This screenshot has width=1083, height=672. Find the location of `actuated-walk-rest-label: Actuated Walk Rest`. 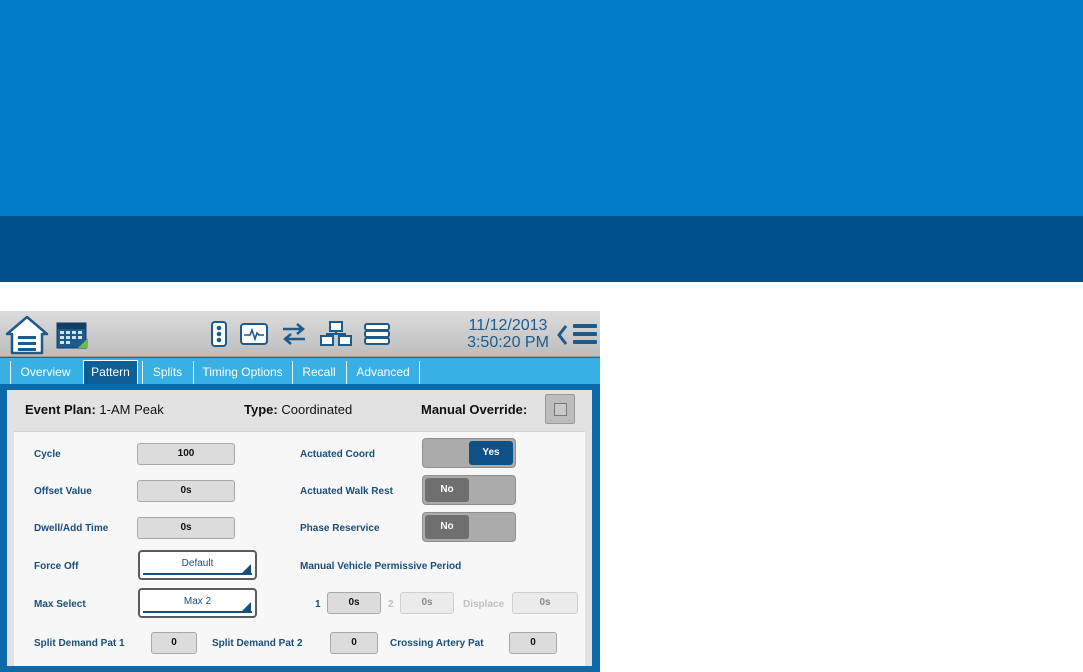

actuated-walk-rest-label: Actuated Walk Rest is located at coordinates (346, 491).